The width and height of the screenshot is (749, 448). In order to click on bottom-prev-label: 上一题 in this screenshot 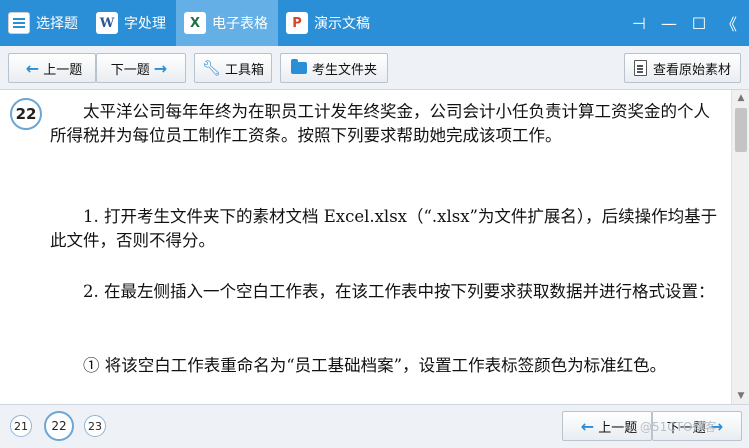, I will do `click(618, 428)`.